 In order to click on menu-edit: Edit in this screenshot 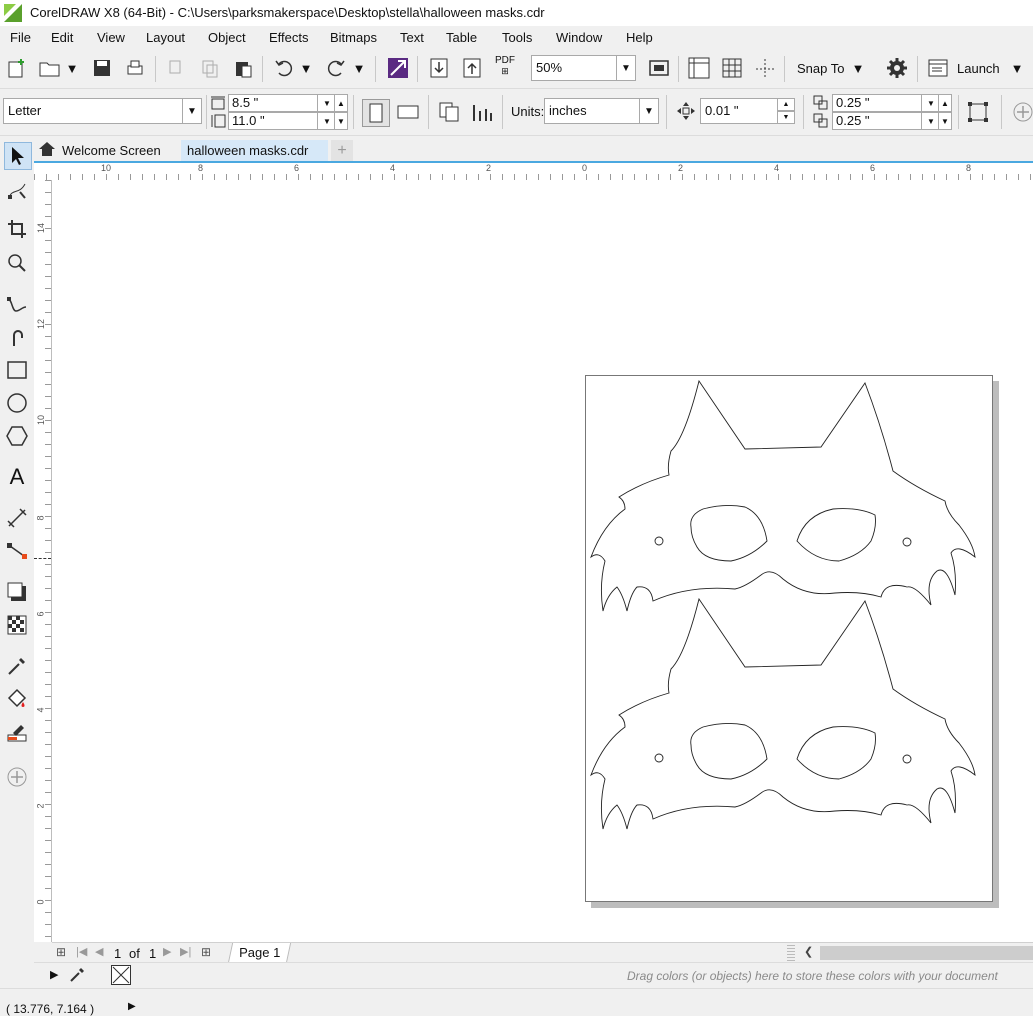, I will do `click(62, 37)`.